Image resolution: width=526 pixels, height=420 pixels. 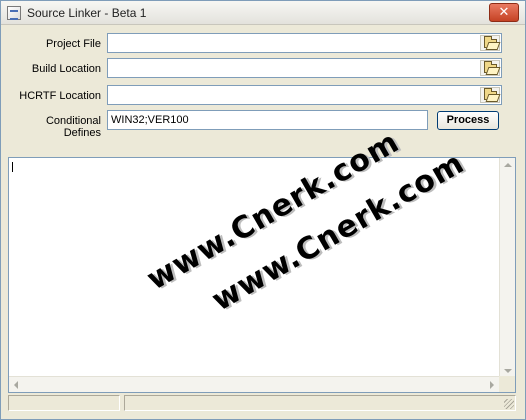 What do you see at coordinates (254, 384) in the screenshot?
I see `horizontal-scrollbar` at bounding box center [254, 384].